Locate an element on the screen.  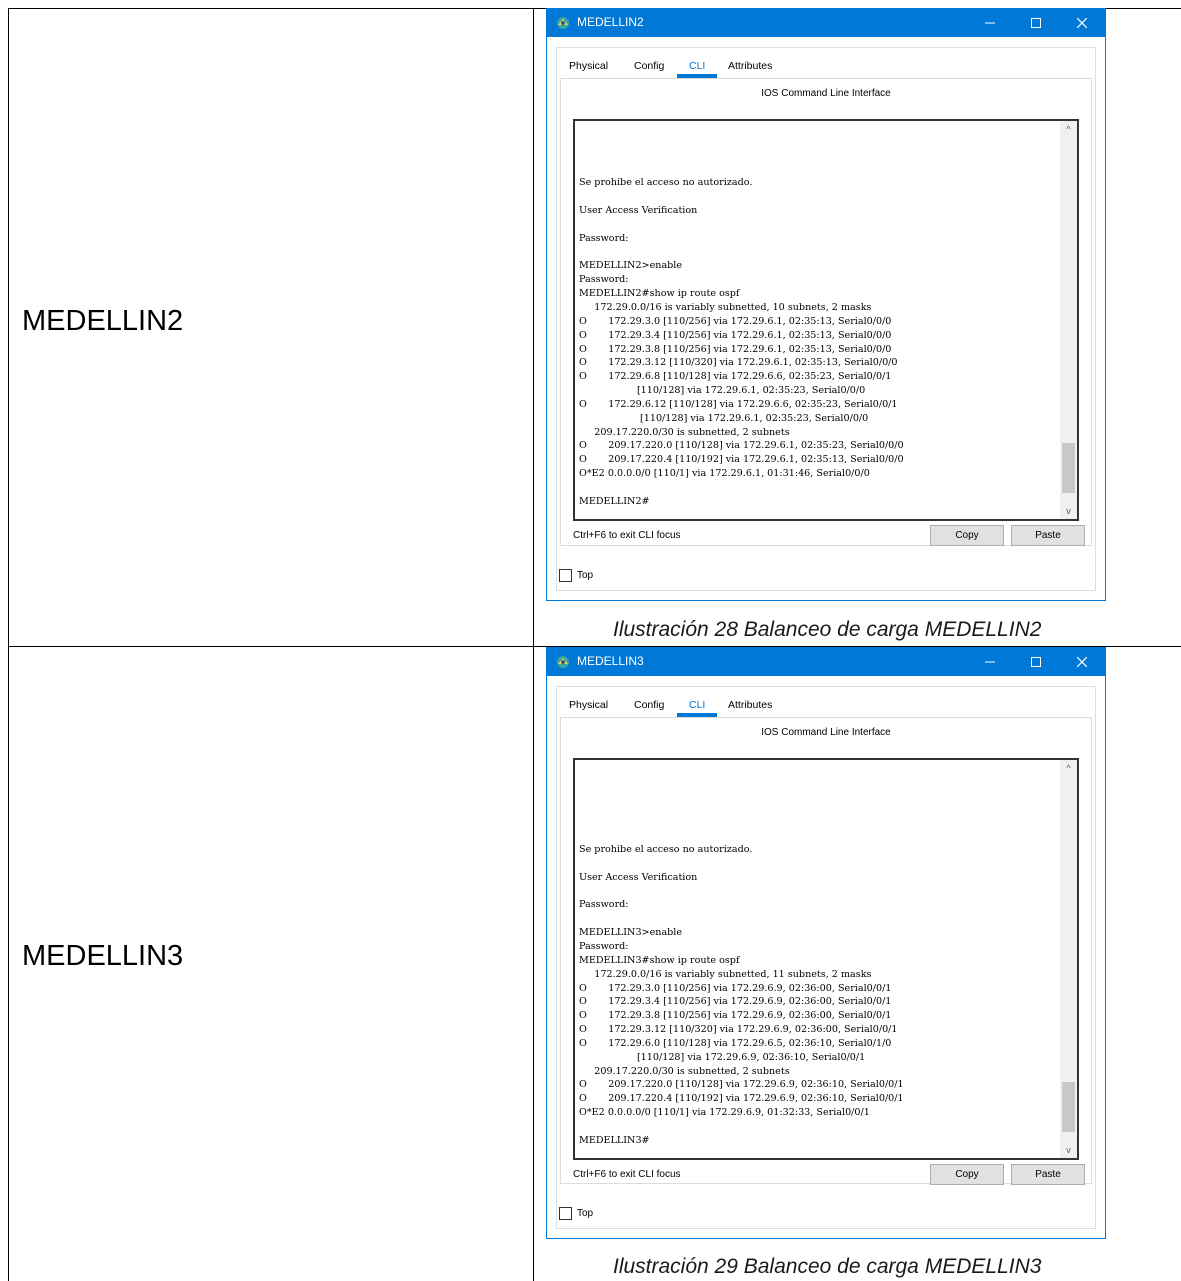
table-border-middle is located at coordinates (533, 644).